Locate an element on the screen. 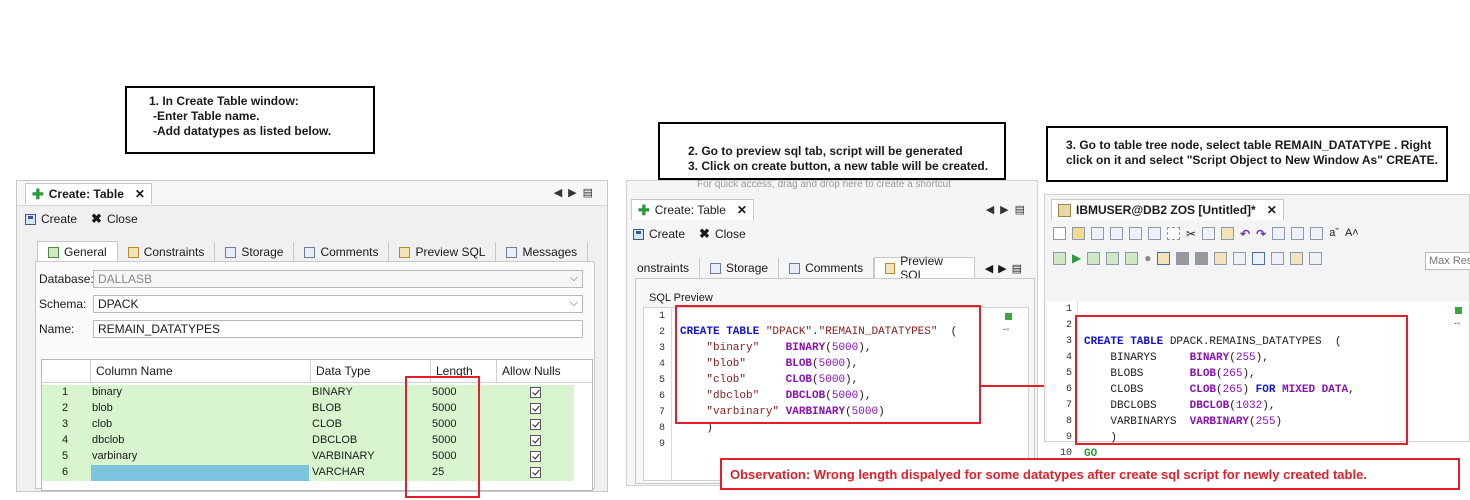 This screenshot has width=1470, height=500. clear-icon is located at coordinates (1317, 233).